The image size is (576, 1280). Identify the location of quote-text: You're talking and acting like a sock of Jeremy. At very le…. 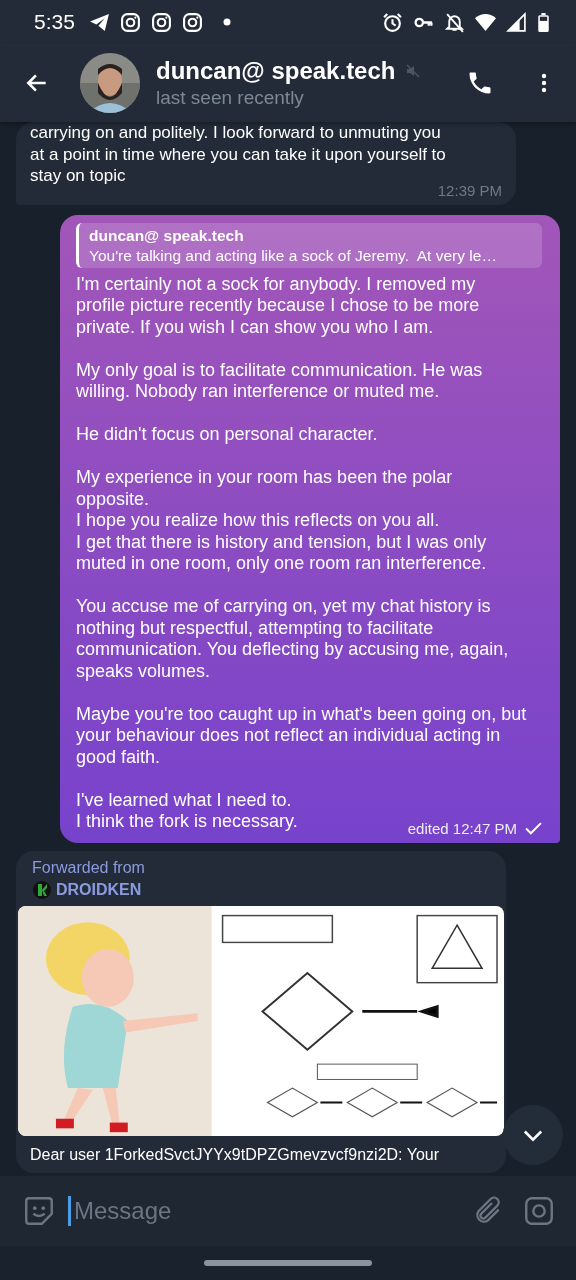
(293, 255).